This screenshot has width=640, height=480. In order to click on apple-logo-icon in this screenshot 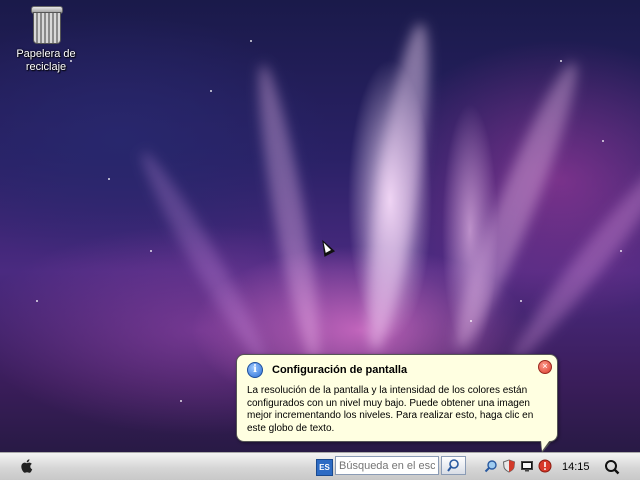, I will do `click(27, 466)`.